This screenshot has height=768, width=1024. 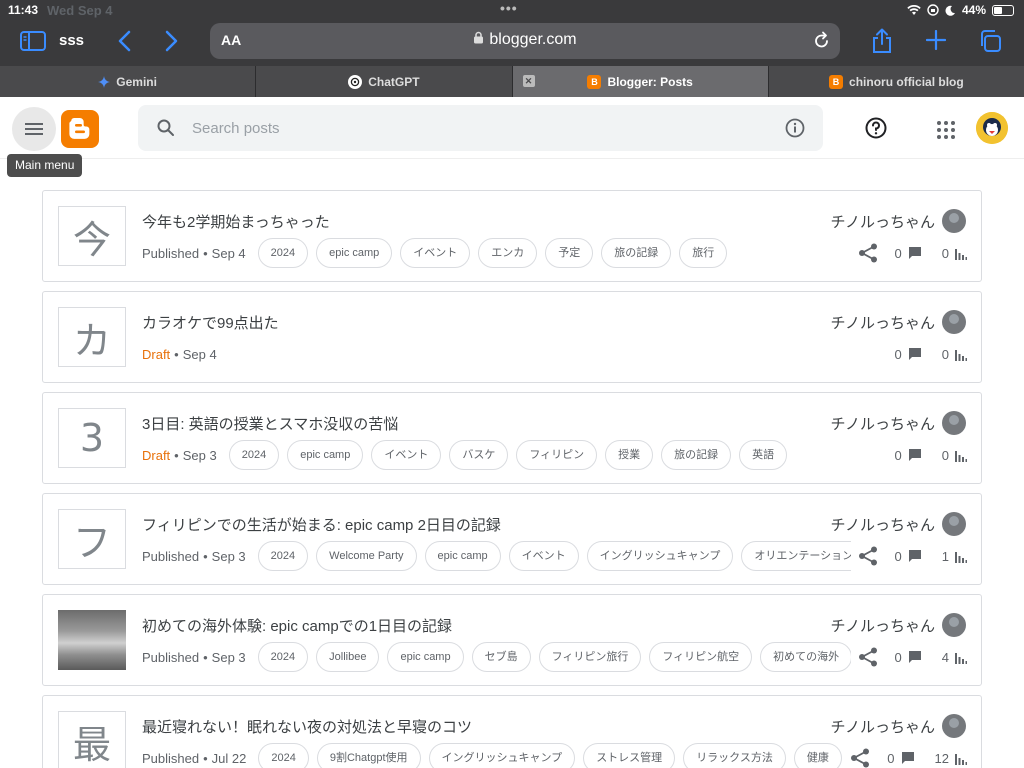 What do you see at coordinates (941, 758) in the screenshot?
I see `view-count: 12` at bounding box center [941, 758].